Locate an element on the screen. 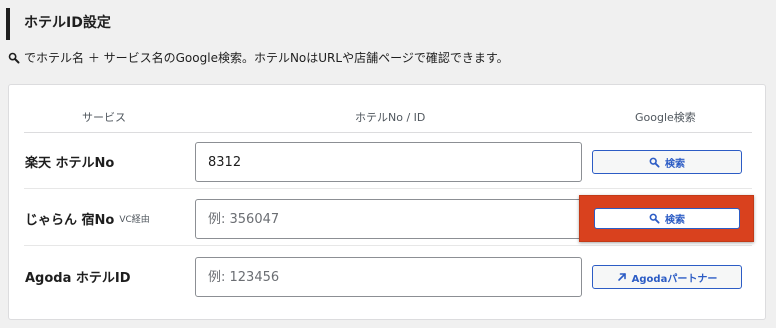 This screenshot has width=776, height=328. row-label: じゃらん 宿No VC経由 is located at coordinates (87, 218).